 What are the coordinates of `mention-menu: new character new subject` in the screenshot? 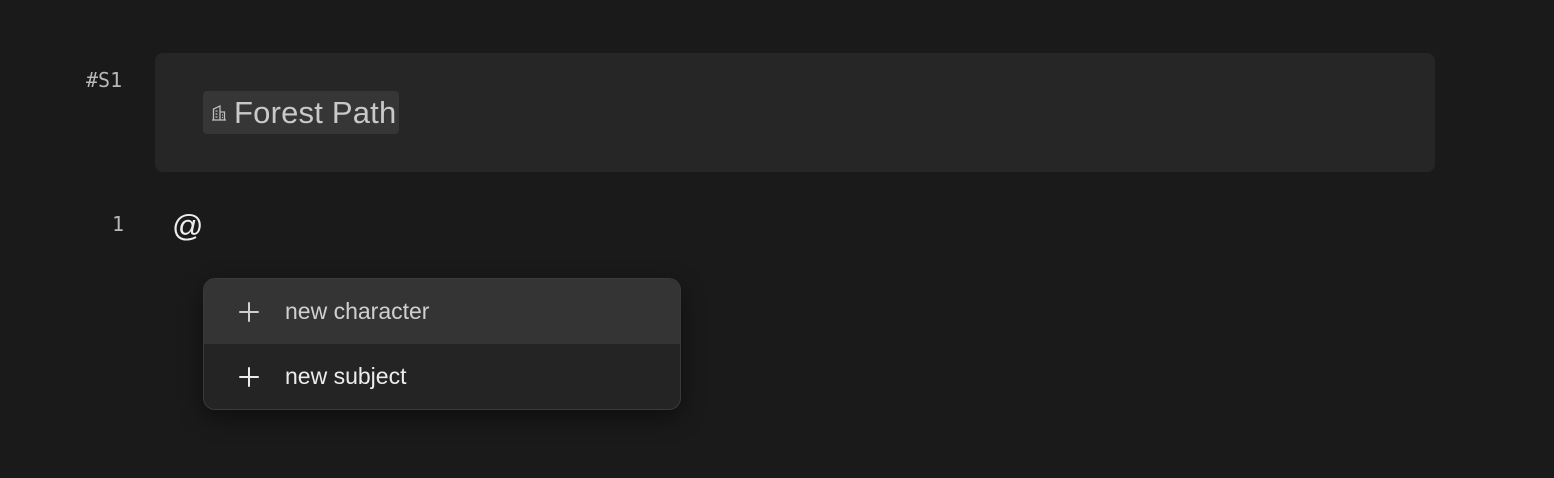 It's located at (442, 344).